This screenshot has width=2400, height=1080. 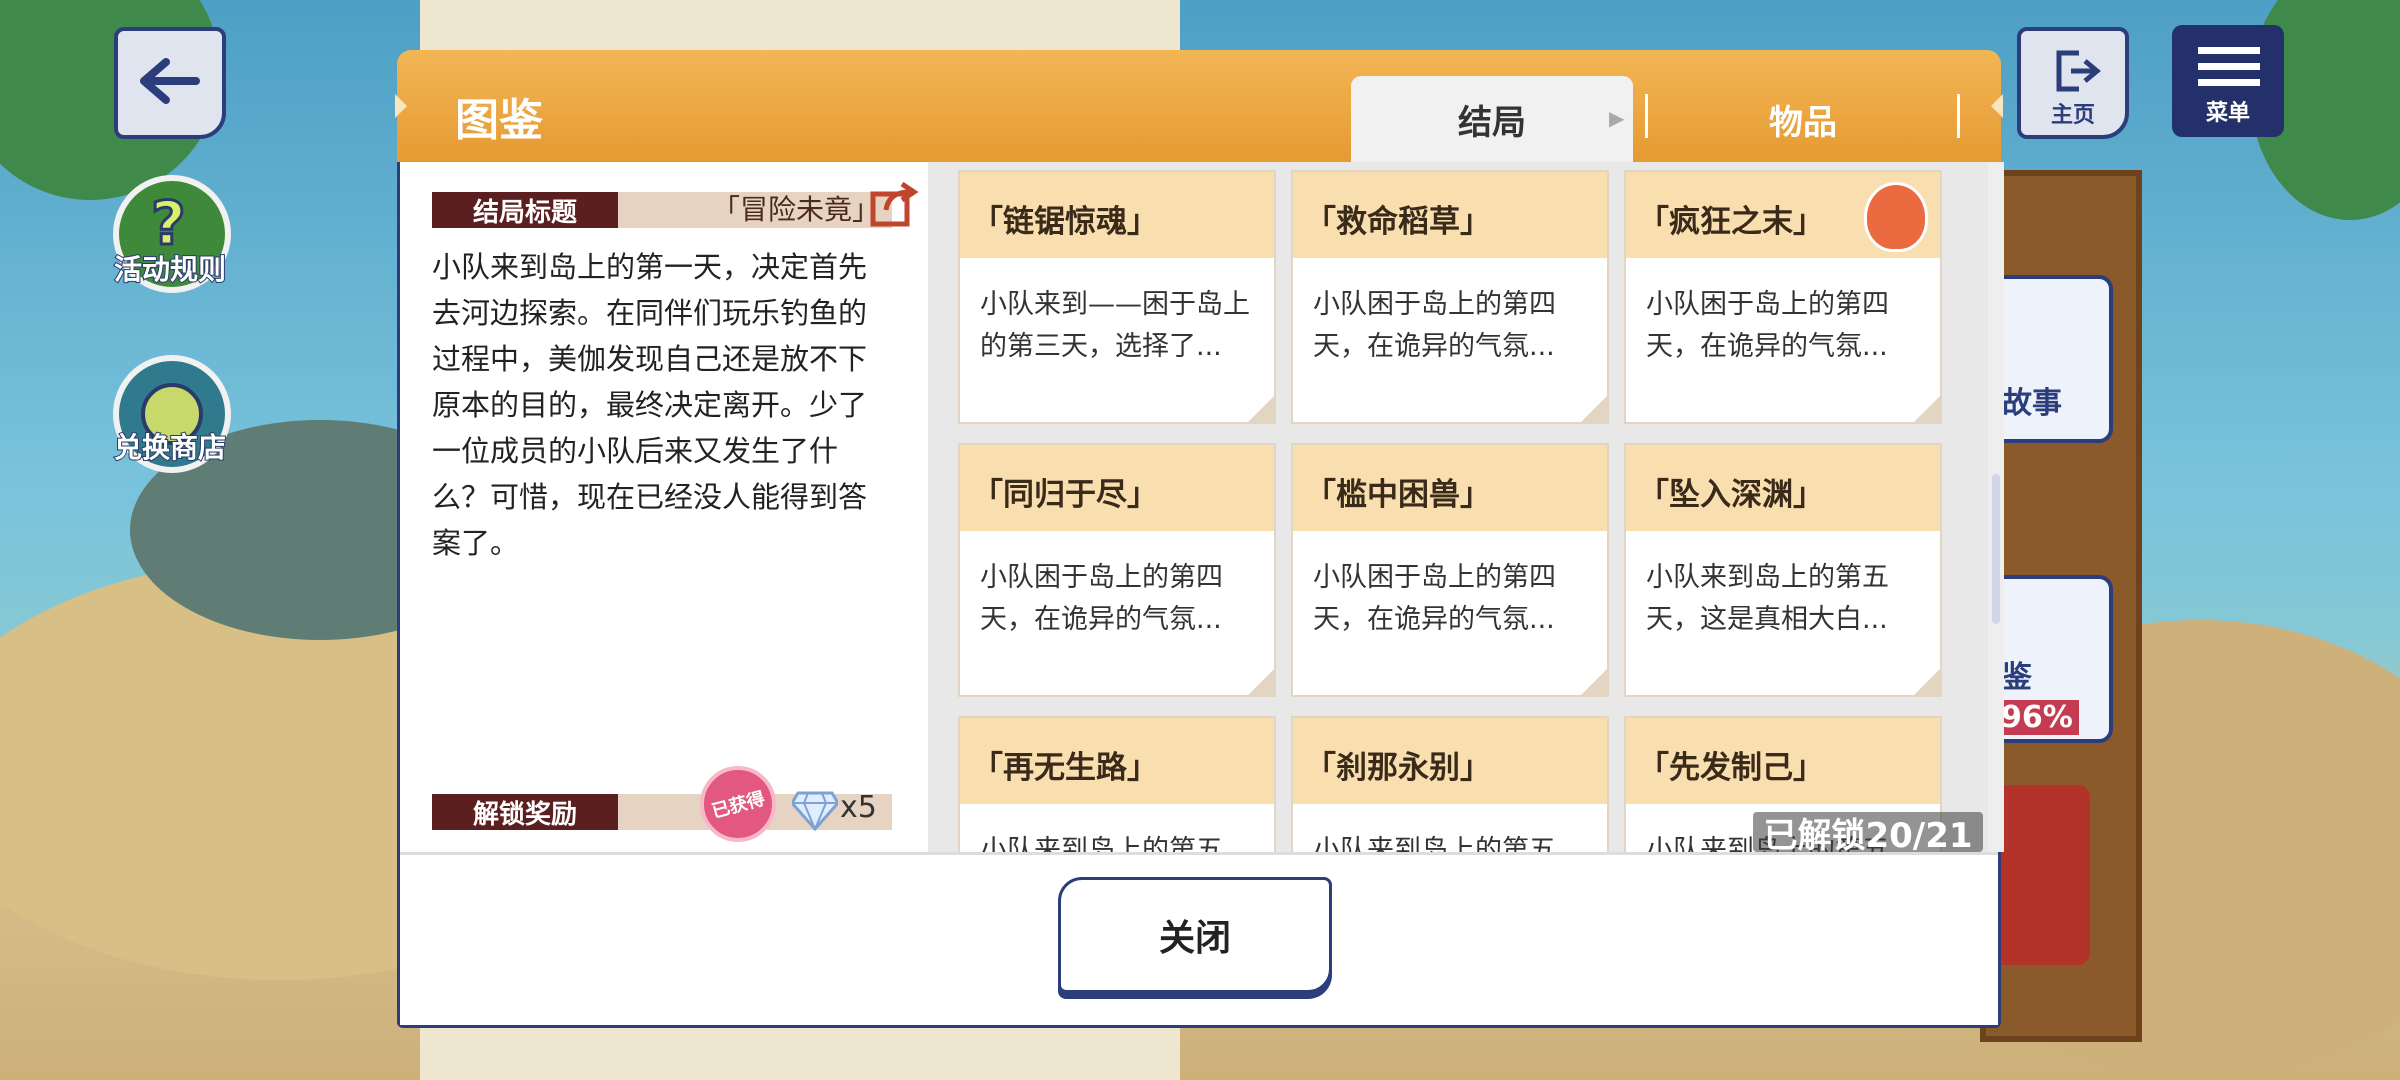 I want to click on menu-label: 菜单, so click(x=2227, y=113).